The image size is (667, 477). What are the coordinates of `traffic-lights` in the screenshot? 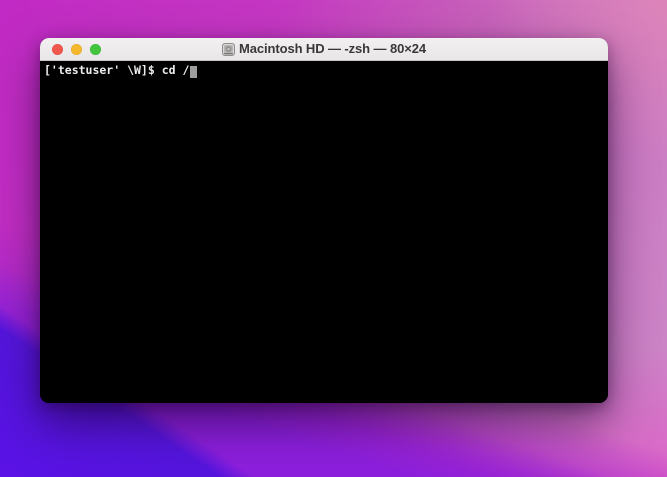 It's located at (76, 49).